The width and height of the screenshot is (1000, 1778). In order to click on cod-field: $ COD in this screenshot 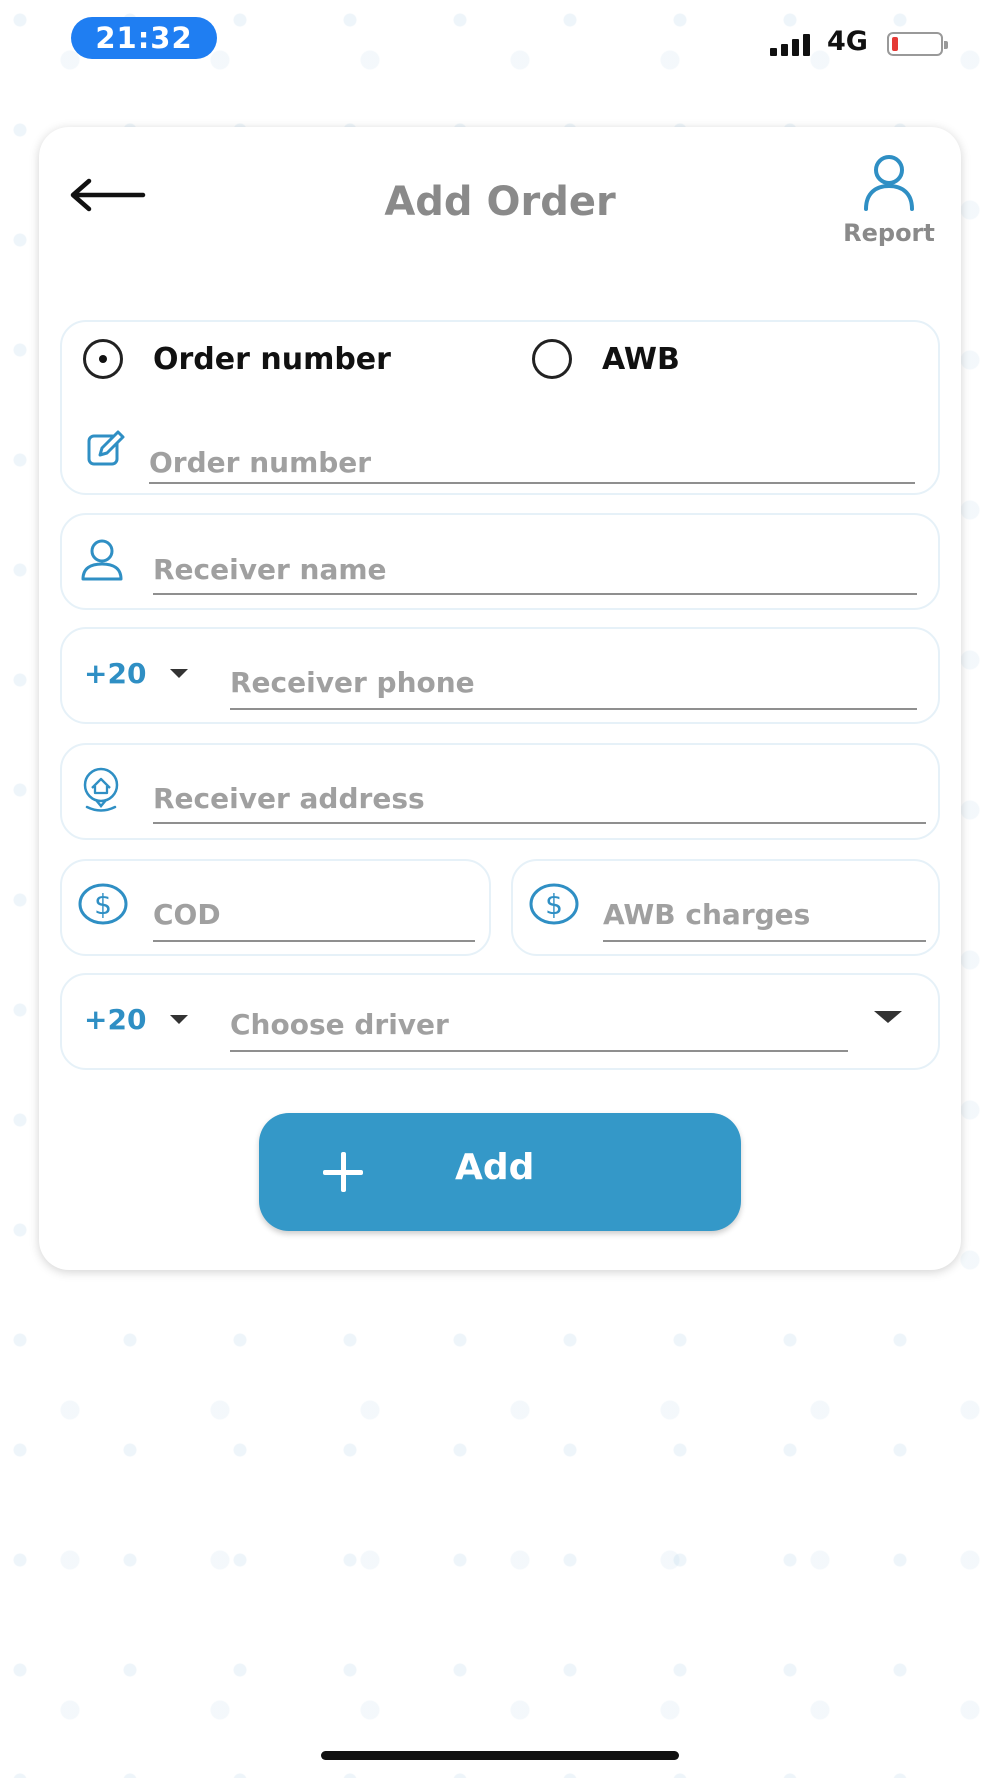, I will do `click(275, 907)`.